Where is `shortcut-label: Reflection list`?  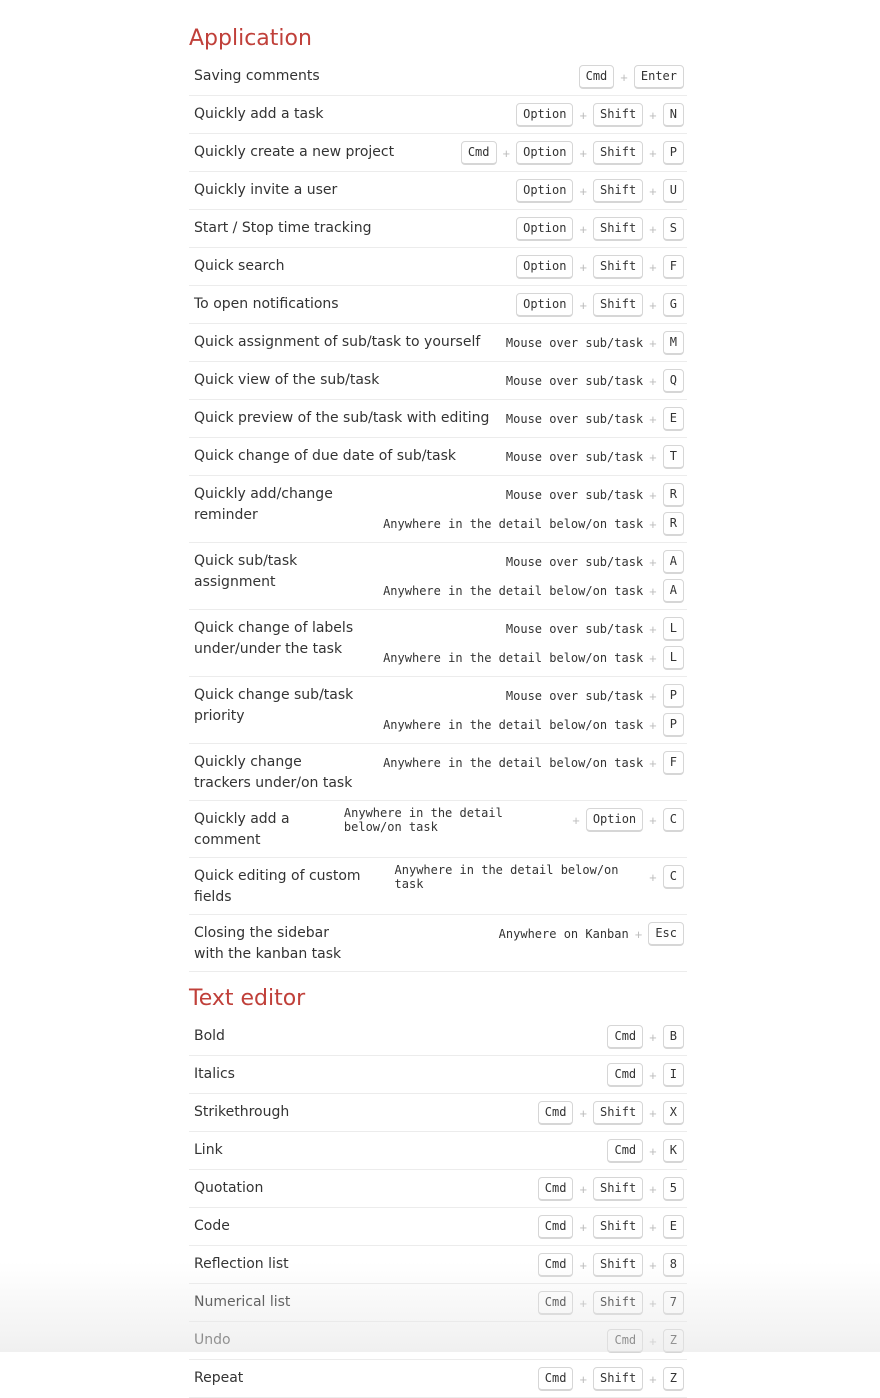
shortcut-label: Reflection list is located at coordinates (241, 1264).